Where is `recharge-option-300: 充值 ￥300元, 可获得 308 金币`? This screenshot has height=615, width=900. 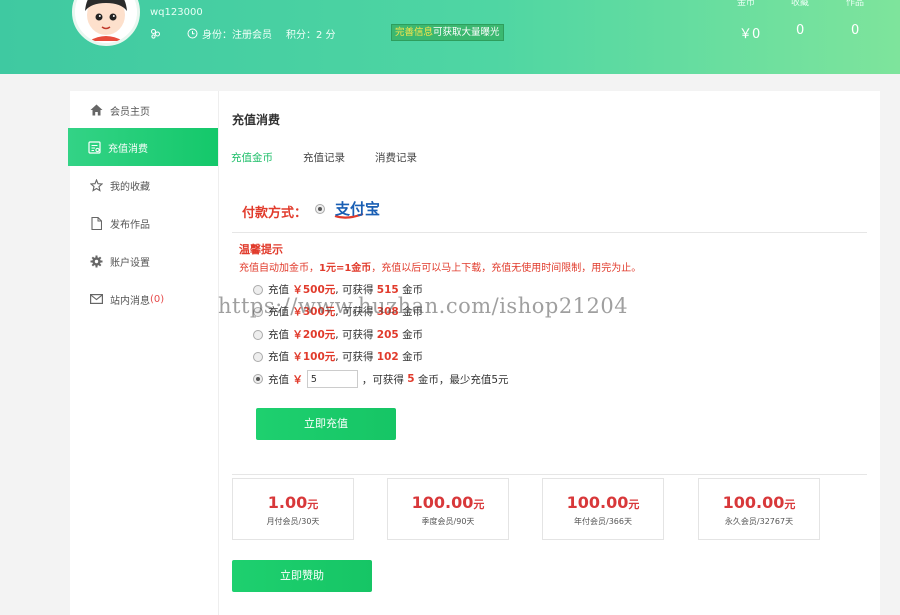 recharge-option-300: 充值 ￥300元, 可获得 308 金币 is located at coordinates (338, 311).